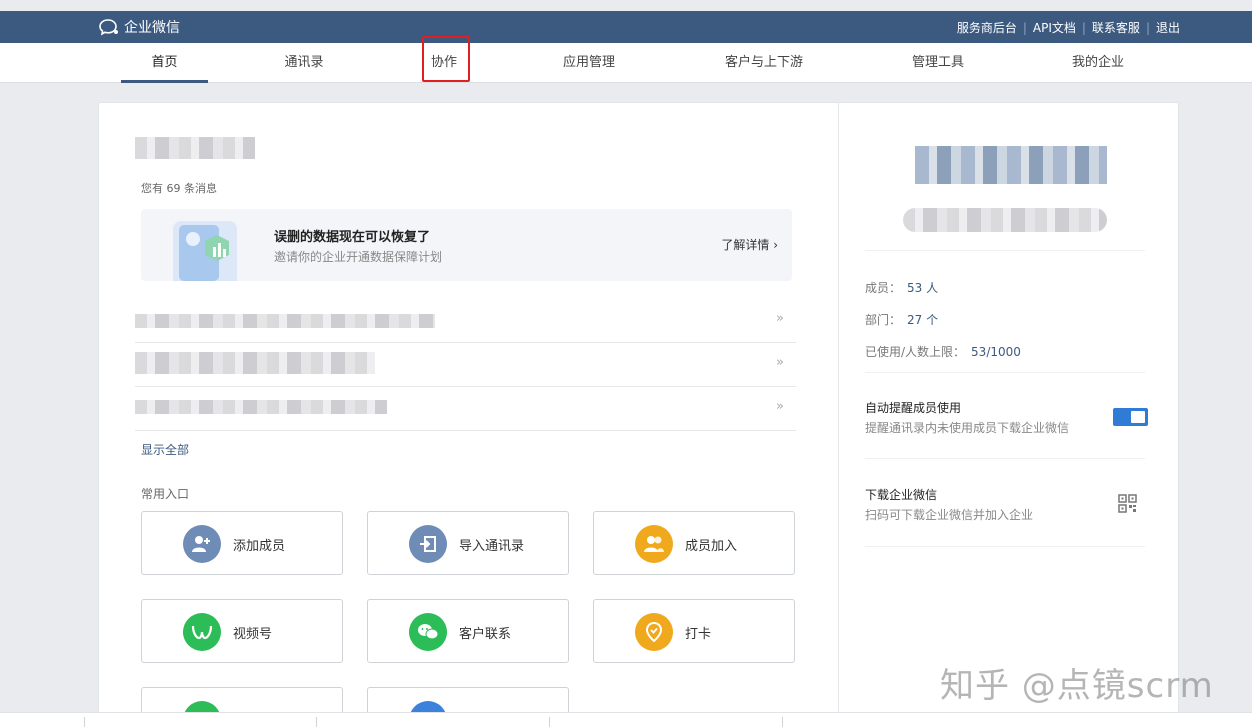 The image size is (1252, 727). What do you see at coordinates (1077, 686) in the screenshot?
I see `watermark: 知乎 @点镜scrm` at bounding box center [1077, 686].